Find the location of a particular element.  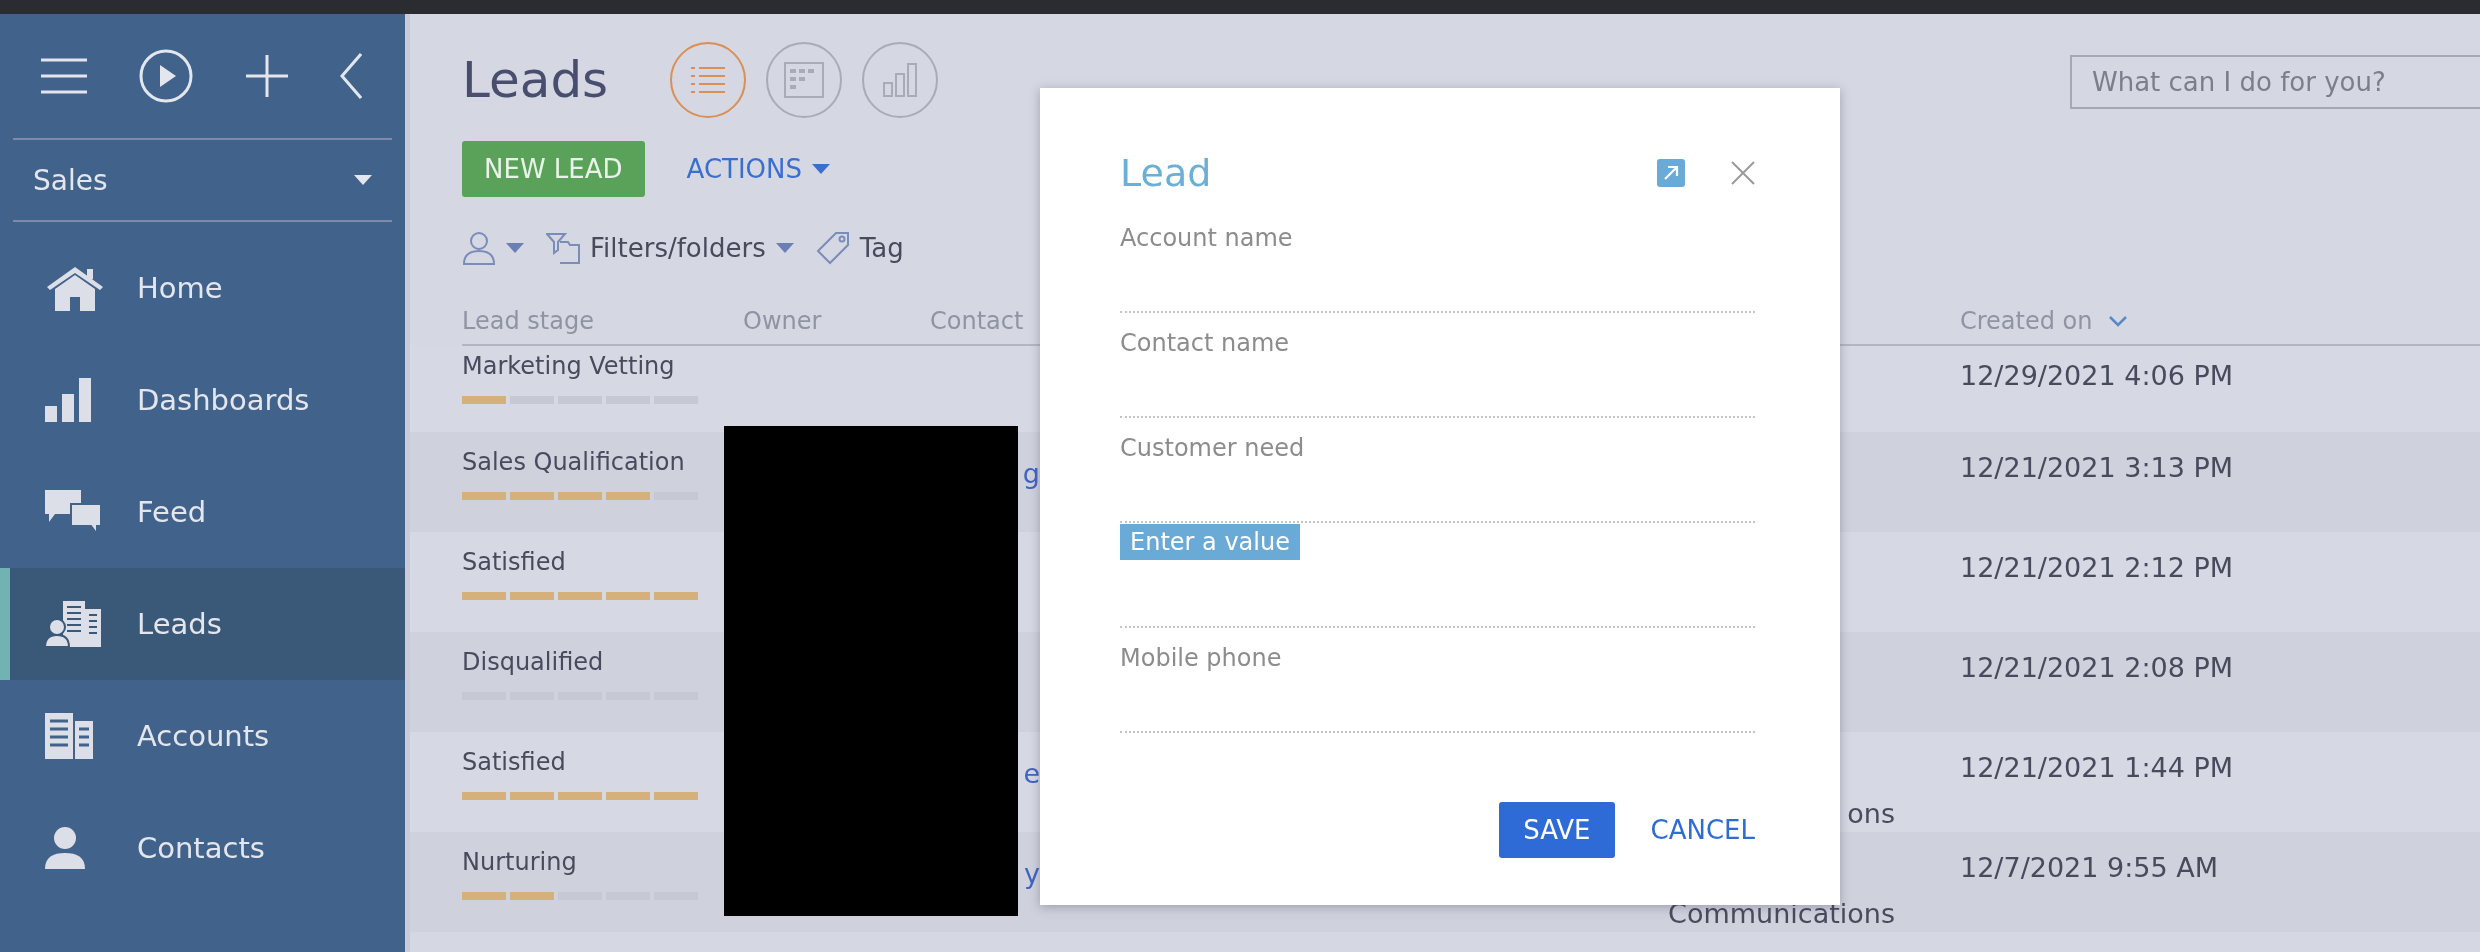

chat-bubbles-icon is located at coordinates (73, 512).